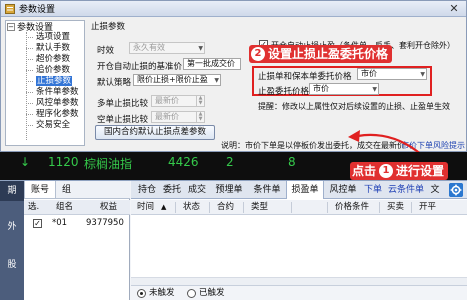  I want to click on col-type: 类型, so click(260, 207).